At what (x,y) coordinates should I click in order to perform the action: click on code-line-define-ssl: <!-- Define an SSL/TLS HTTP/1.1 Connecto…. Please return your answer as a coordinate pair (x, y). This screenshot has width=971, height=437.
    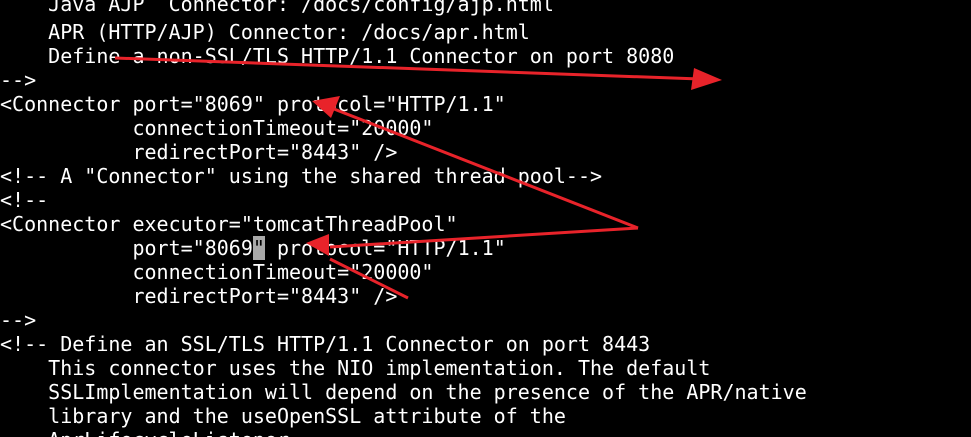
    Looking at the image, I should click on (325, 344).